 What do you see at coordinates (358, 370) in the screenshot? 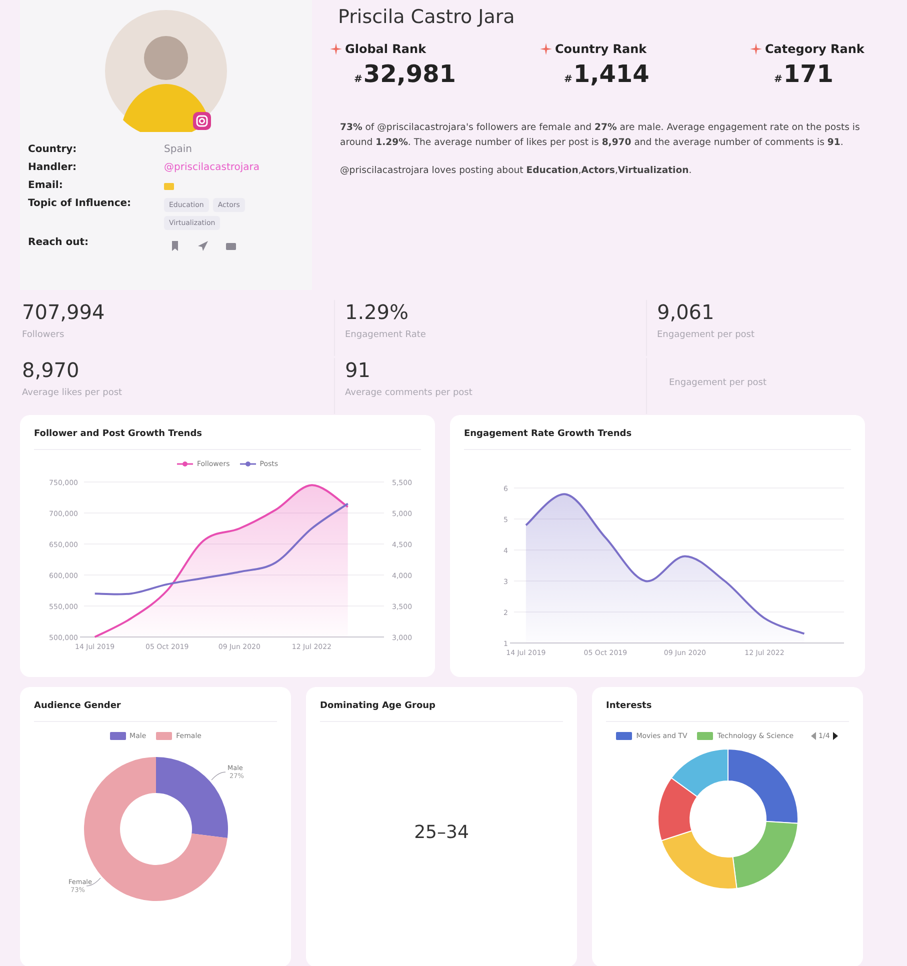
I see `stat-value: 91` at bounding box center [358, 370].